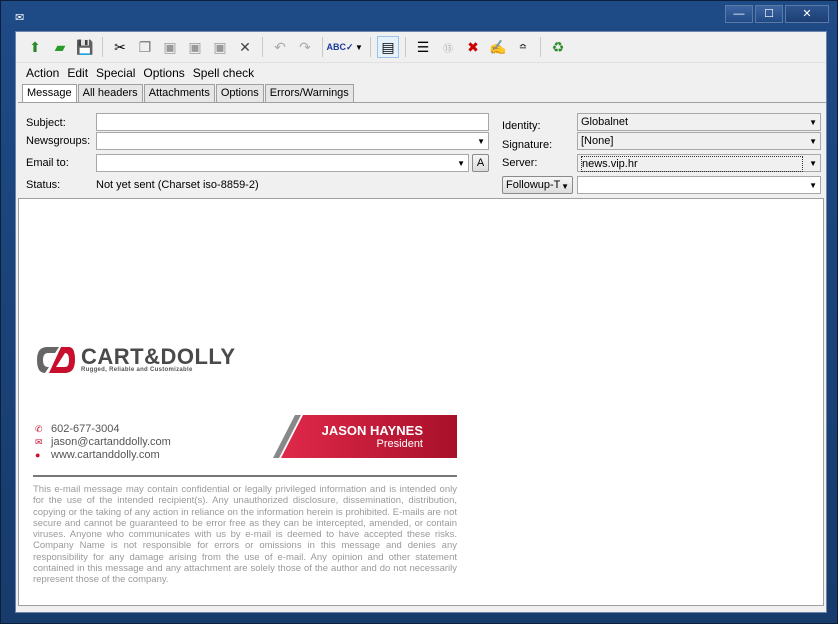 The width and height of the screenshot is (838, 624). What do you see at coordinates (388, 47) in the screenshot?
I see `view-icon: ▤` at bounding box center [388, 47].